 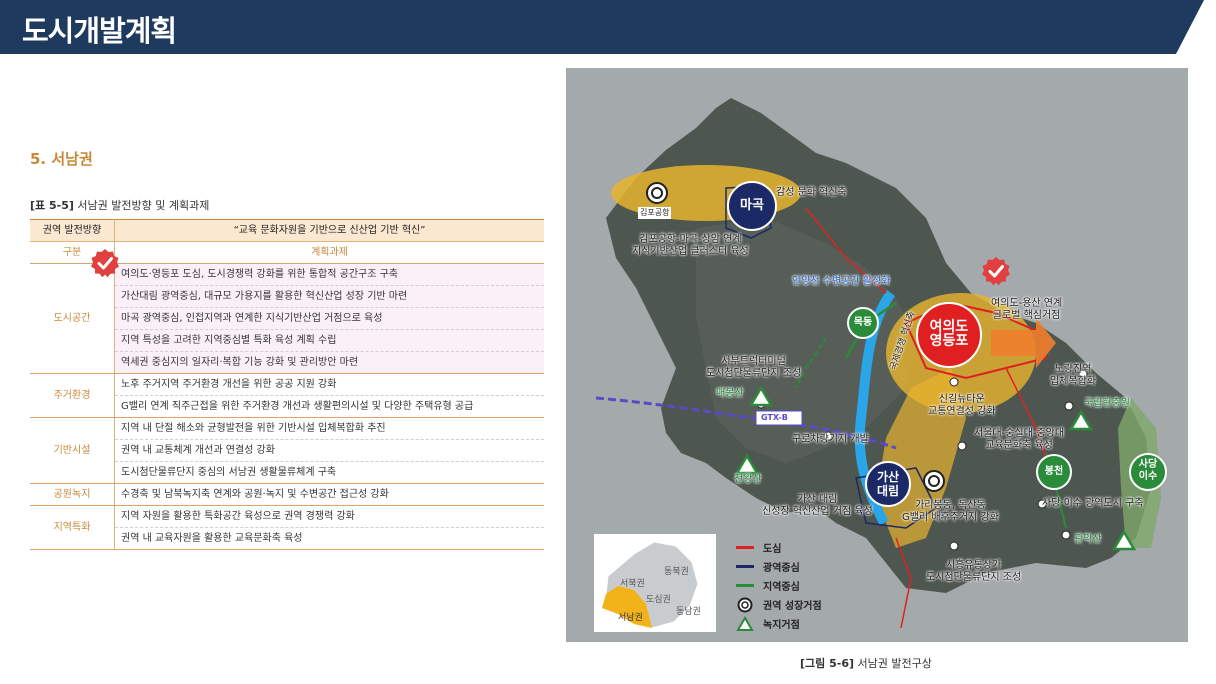 I want to click on cheonwang-label: 천왕산, so click(x=748, y=479).